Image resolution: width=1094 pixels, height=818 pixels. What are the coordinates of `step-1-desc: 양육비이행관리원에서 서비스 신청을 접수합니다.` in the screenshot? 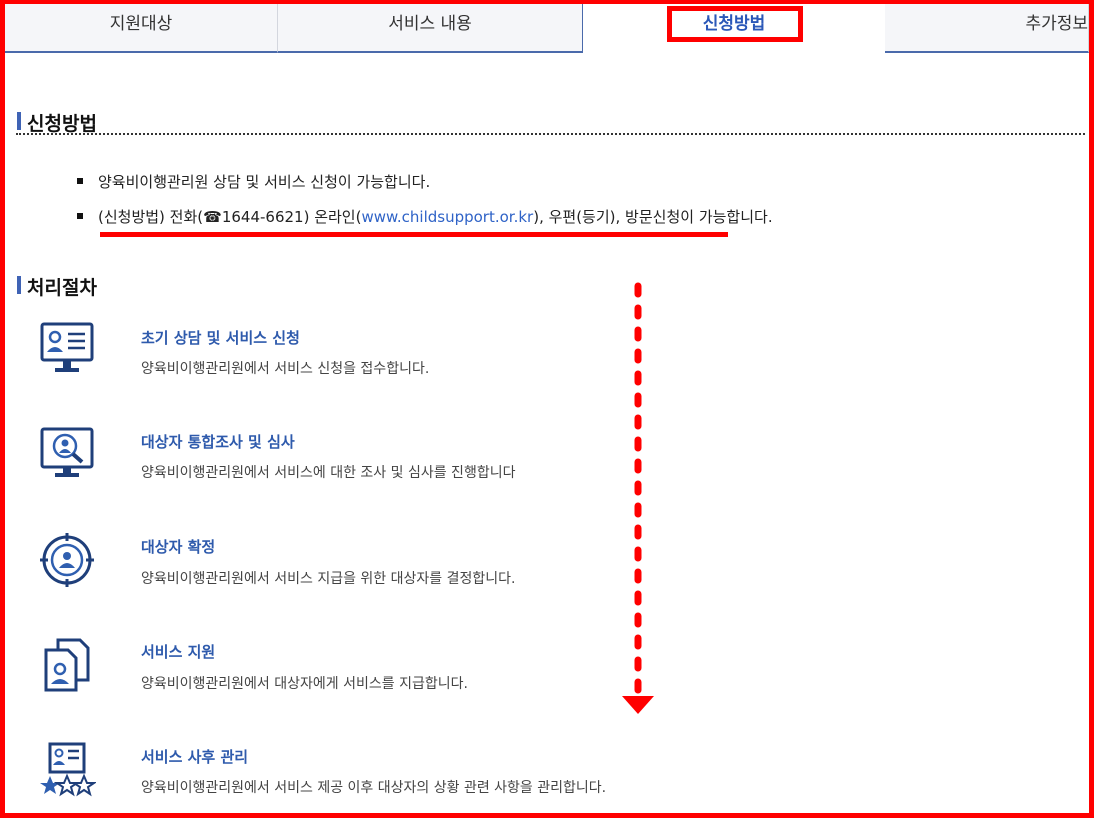 It's located at (285, 369).